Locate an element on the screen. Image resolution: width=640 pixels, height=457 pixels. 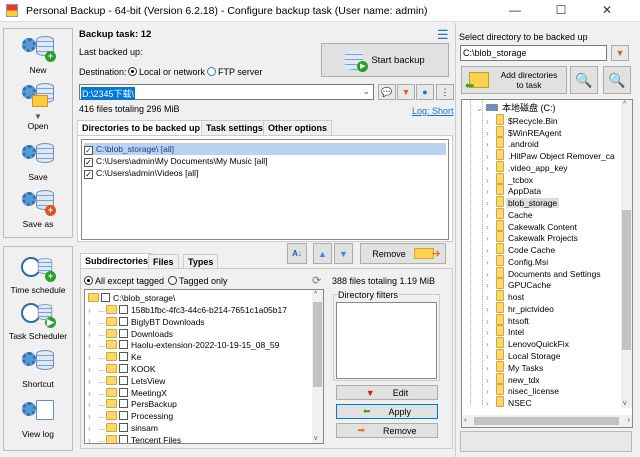
subdirectory-item: › — MeetingX is located at coordinates (127, 393).